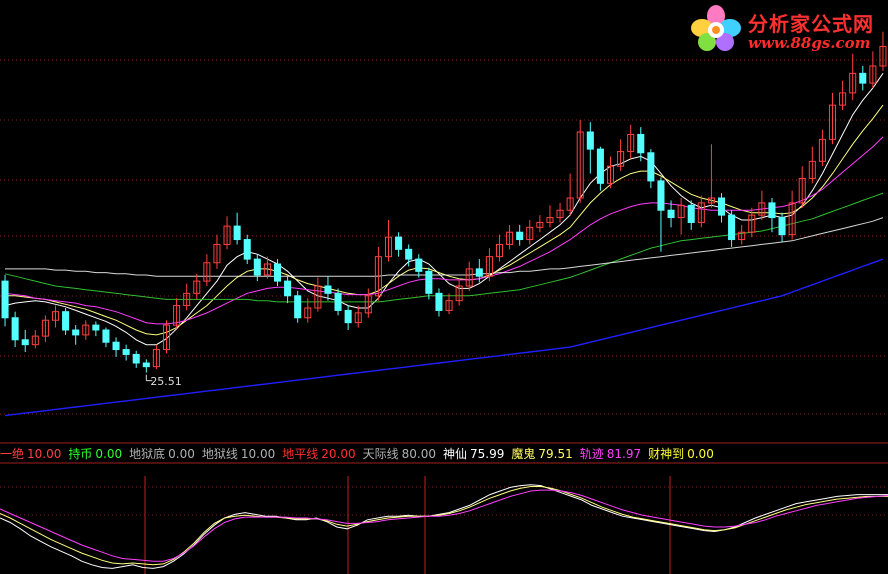 This screenshot has width=888, height=574. I want to click on indicator-value: 80.00, so click(418, 453).